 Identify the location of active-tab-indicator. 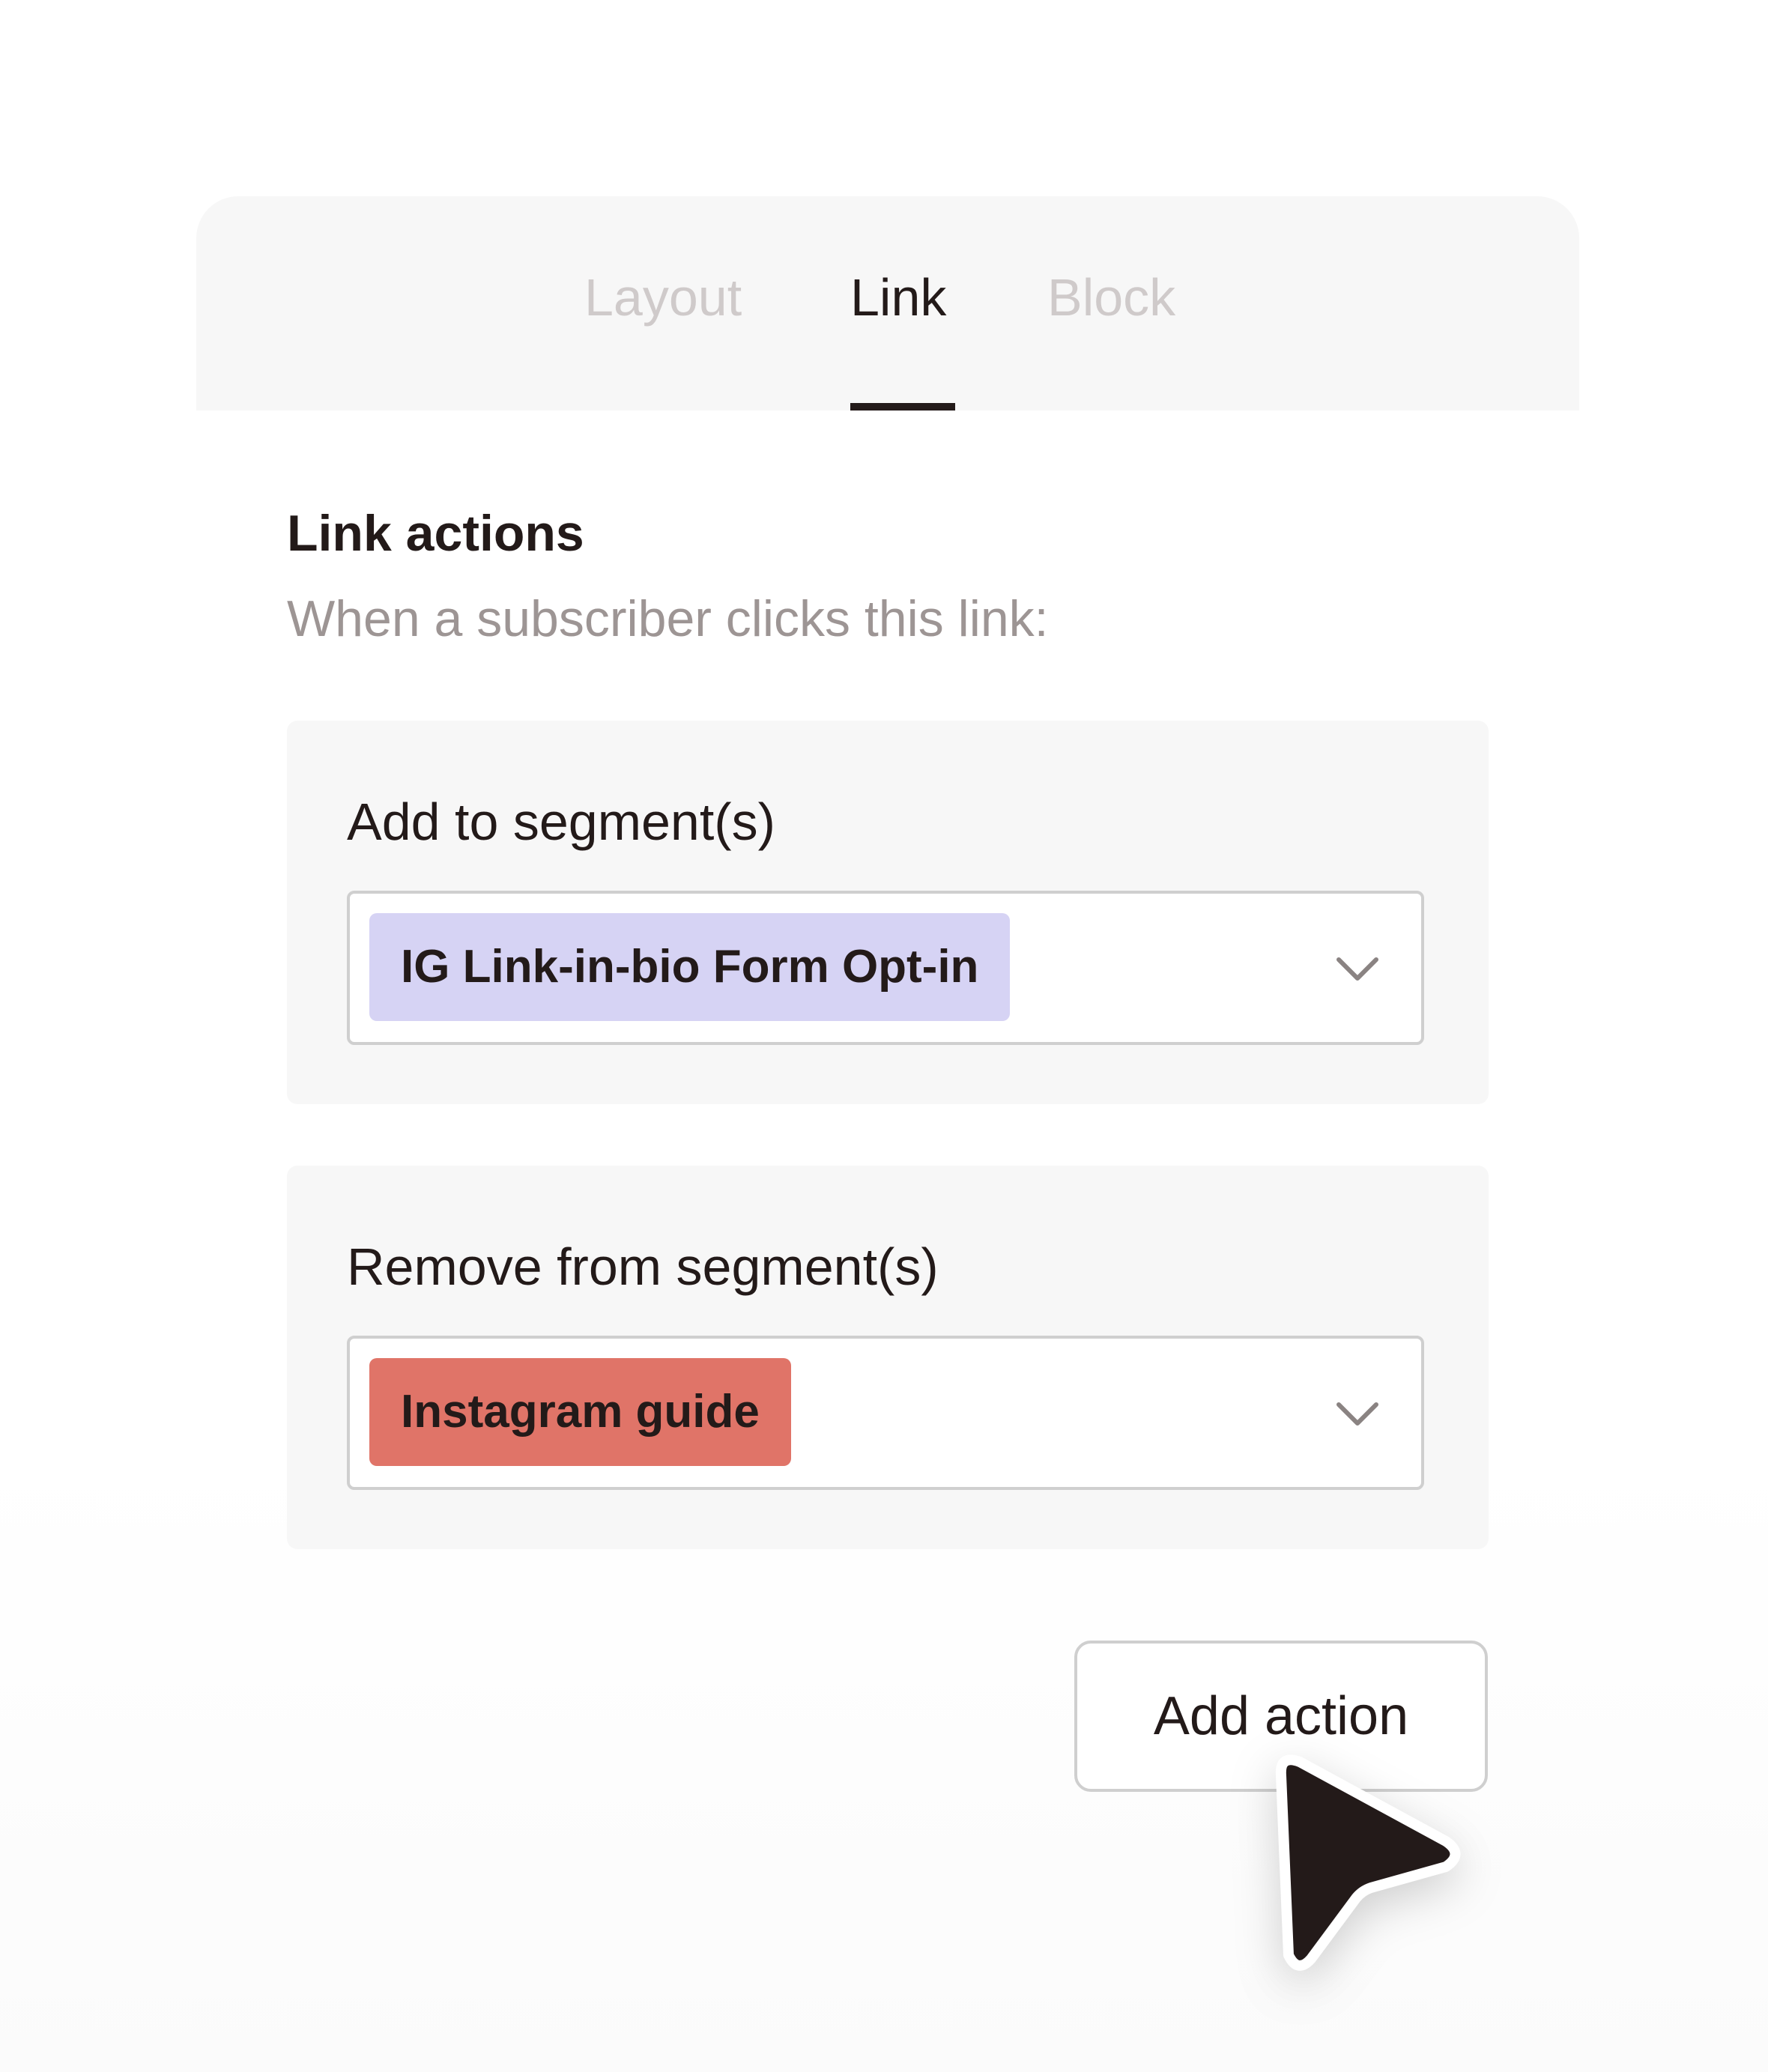
(902, 407).